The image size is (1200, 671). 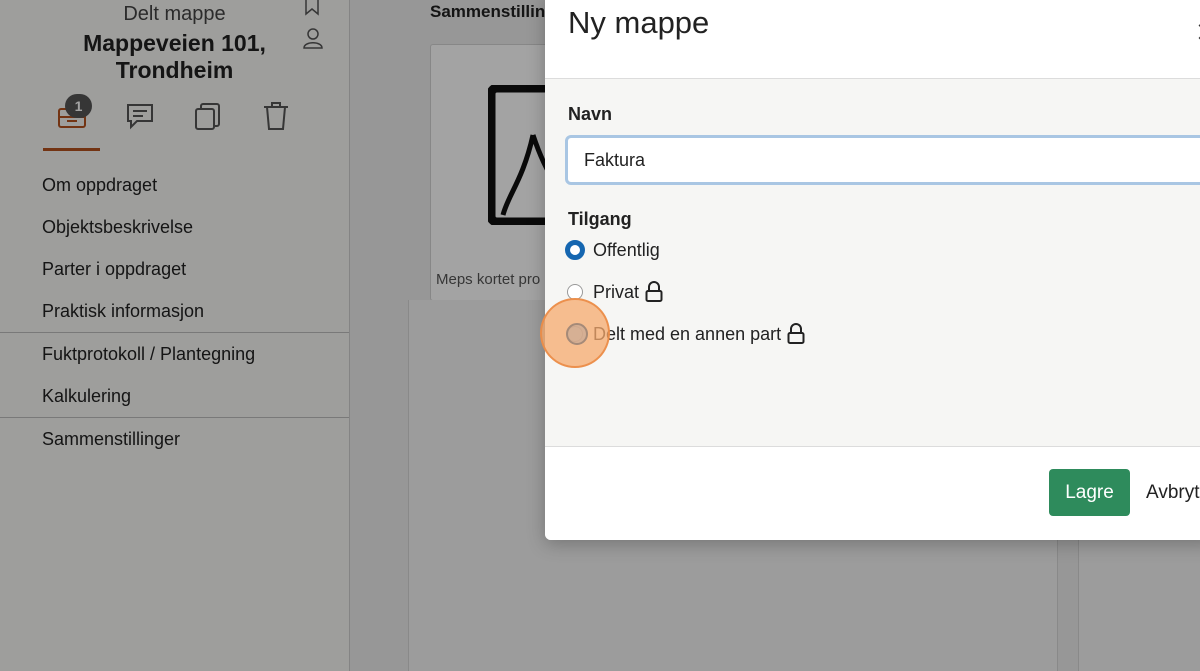 I want to click on radio-shared-hover, so click(x=577, y=334).